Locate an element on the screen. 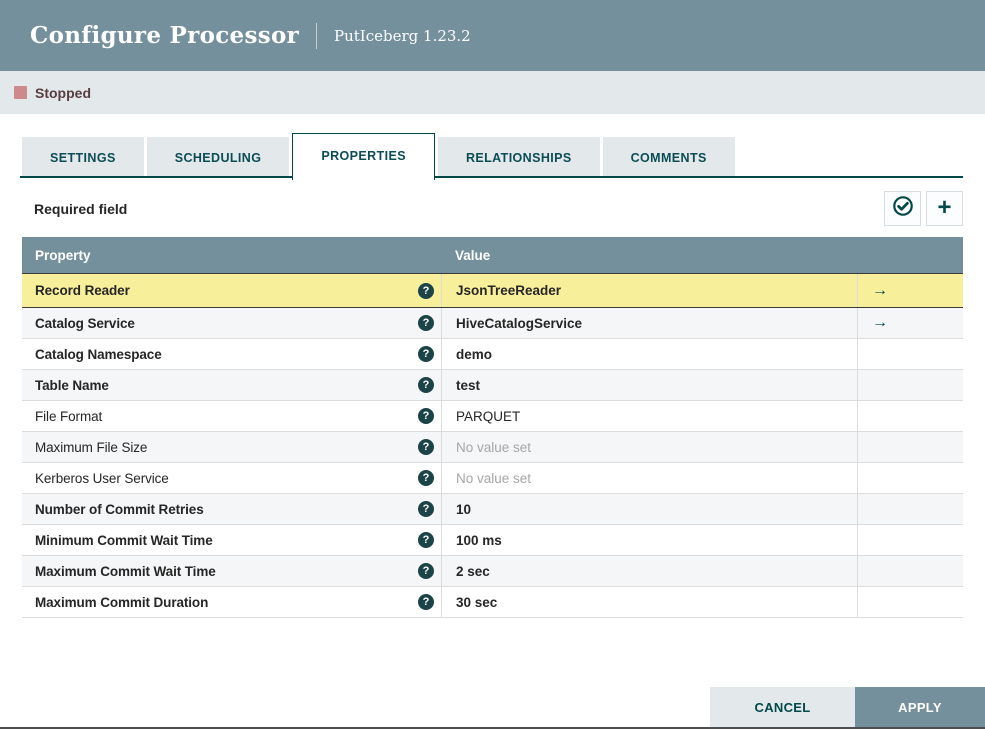  table-row: Maximum Commit Wait Time ? 2 sec → is located at coordinates (492, 571).